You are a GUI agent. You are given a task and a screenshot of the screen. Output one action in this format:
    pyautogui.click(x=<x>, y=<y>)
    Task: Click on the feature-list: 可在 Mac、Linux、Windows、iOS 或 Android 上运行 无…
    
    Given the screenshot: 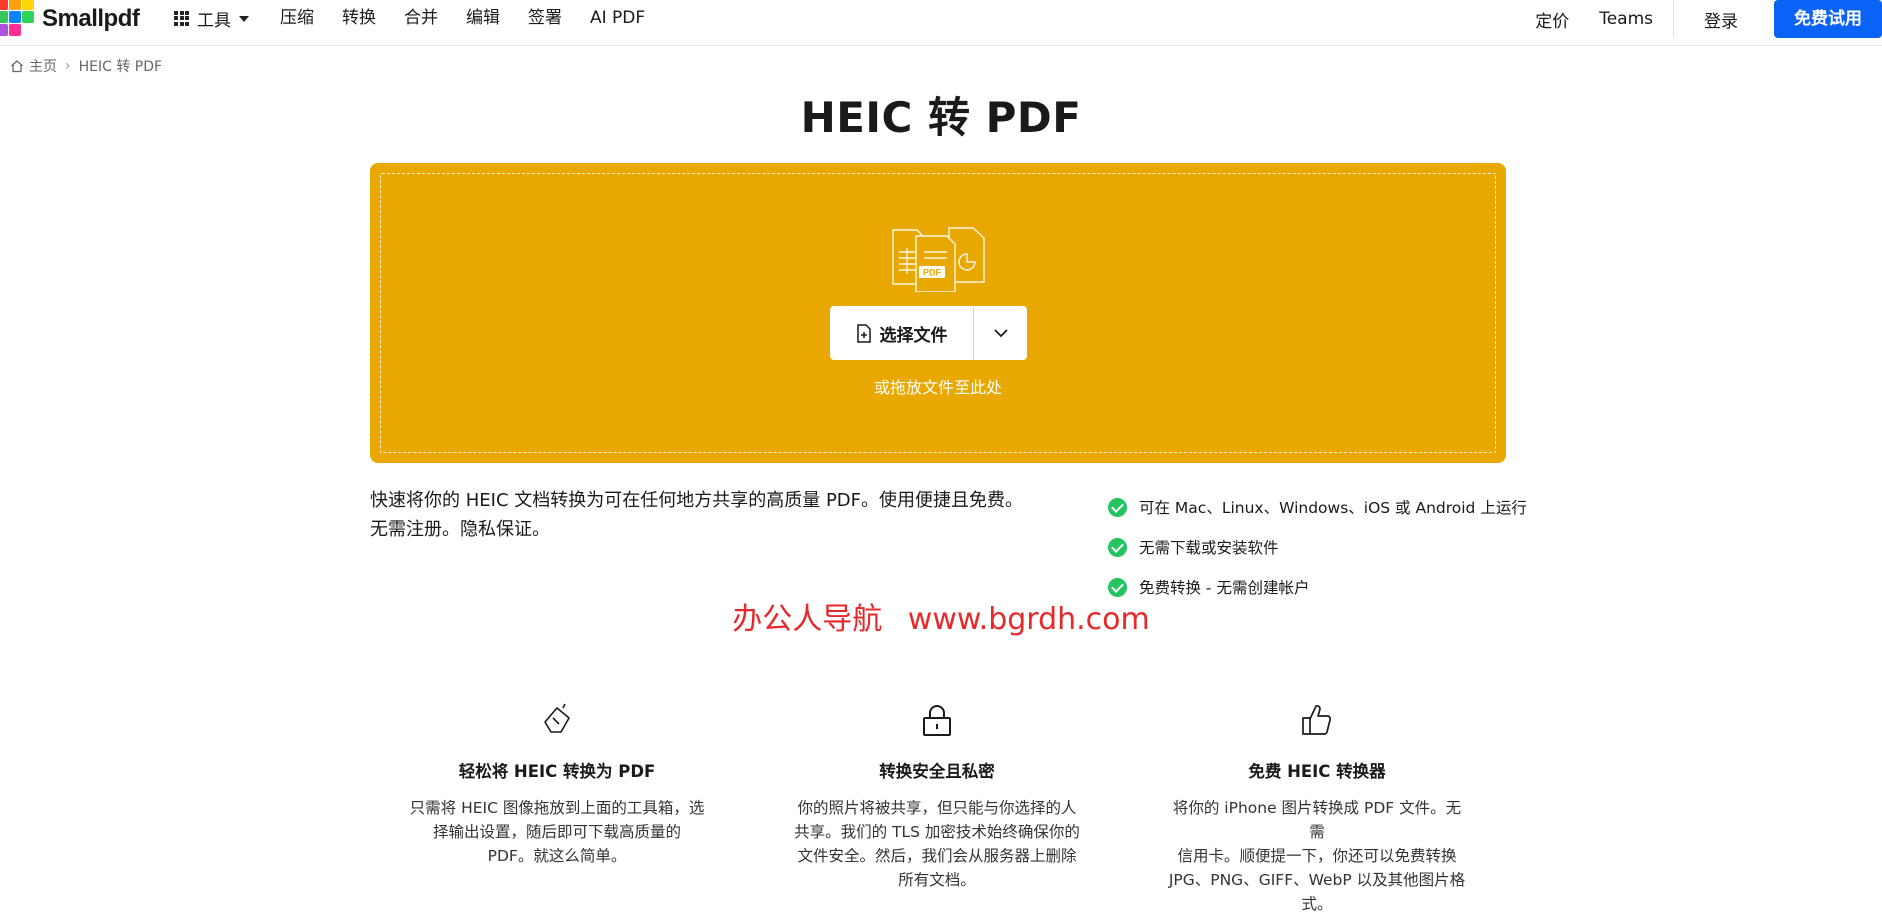 What is the action you would take?
    pyautogui.click(x=1317, y=547)
    